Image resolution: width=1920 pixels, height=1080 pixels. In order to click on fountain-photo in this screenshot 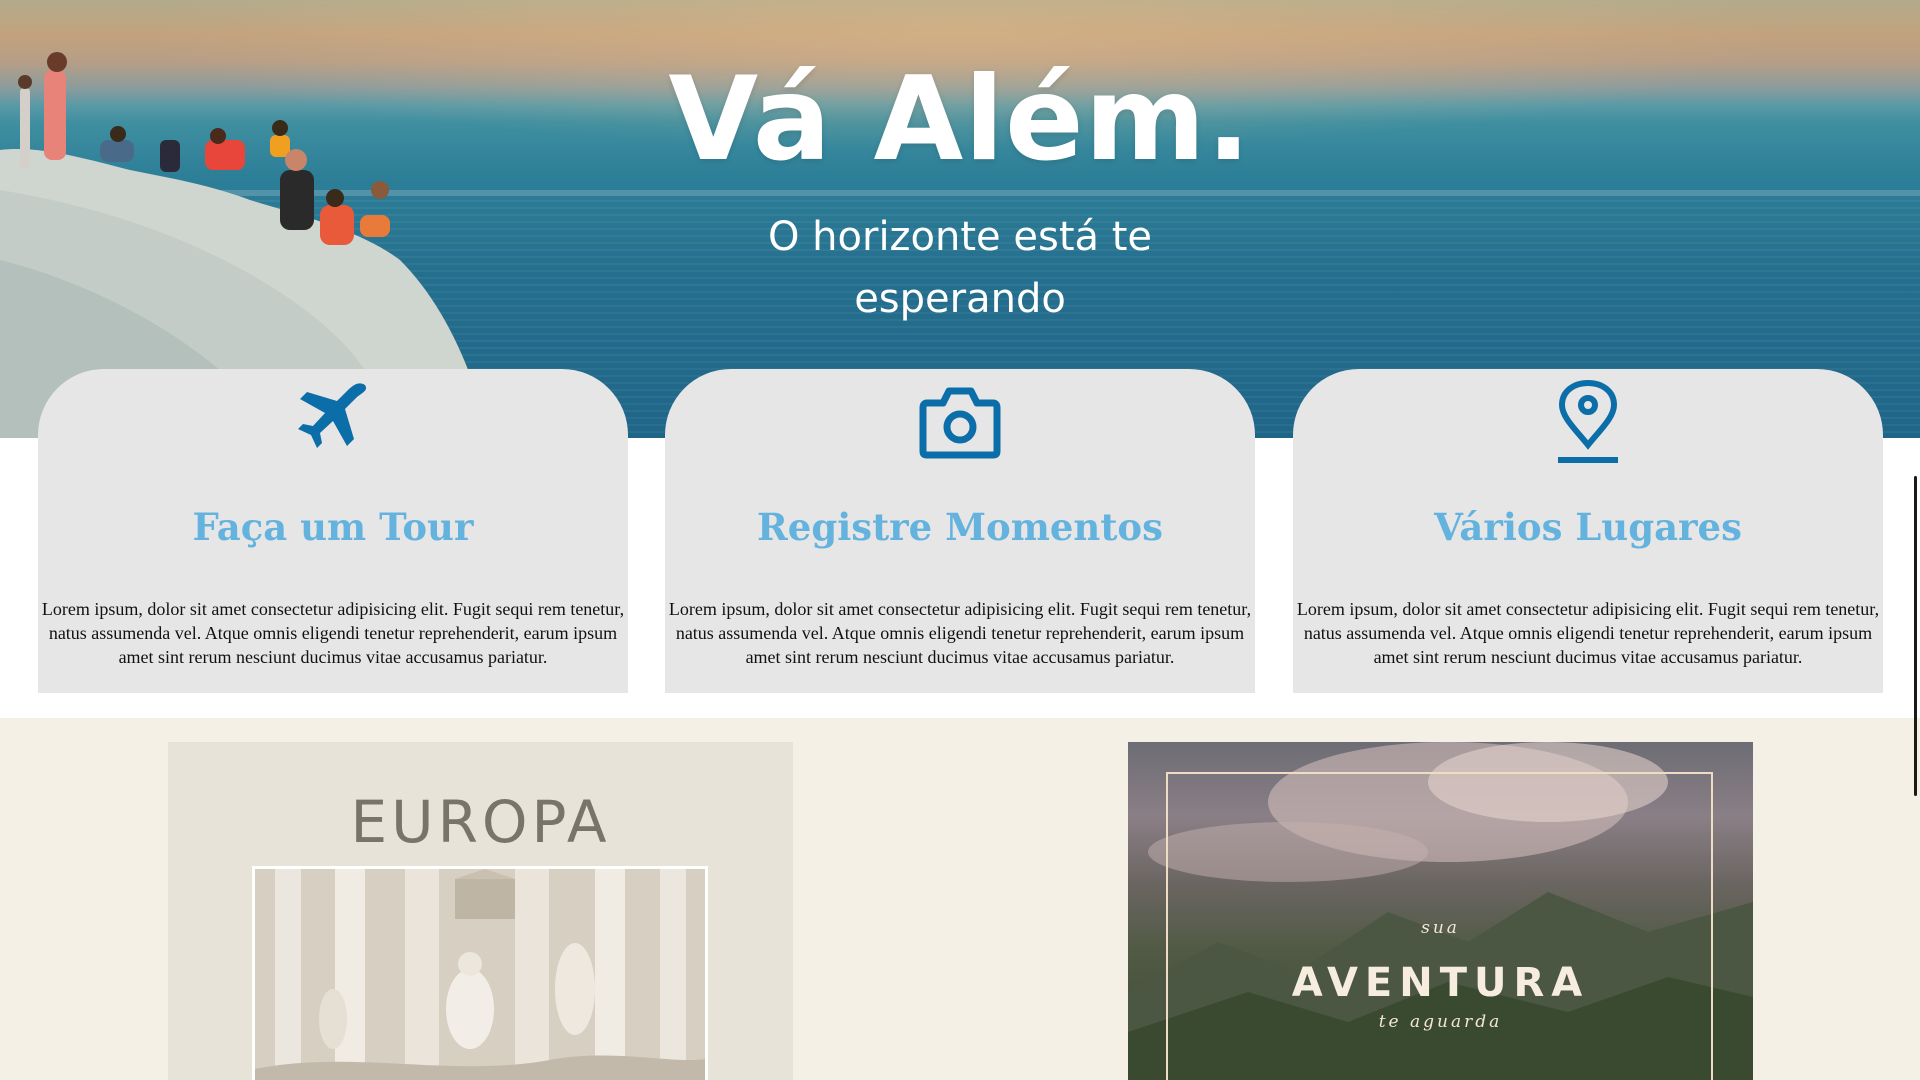, I will do `click(480, 973)`.